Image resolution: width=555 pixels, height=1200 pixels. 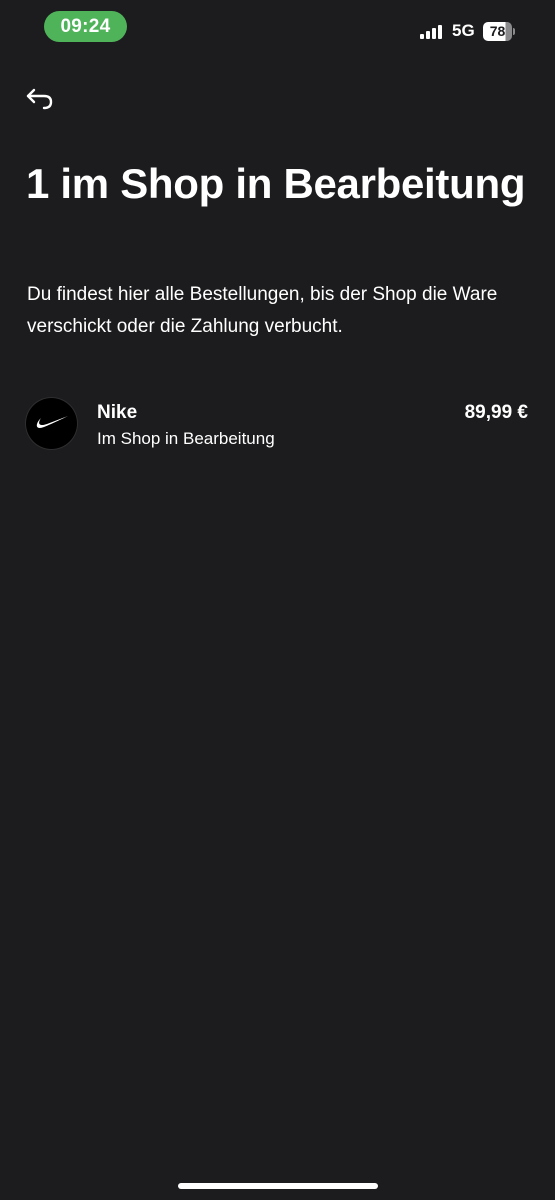 What do you see at coordinates (186, 438) in the screenshot?
I see `order-status: Im Shop in Bearbeitung` at bounding box center [186, 438].